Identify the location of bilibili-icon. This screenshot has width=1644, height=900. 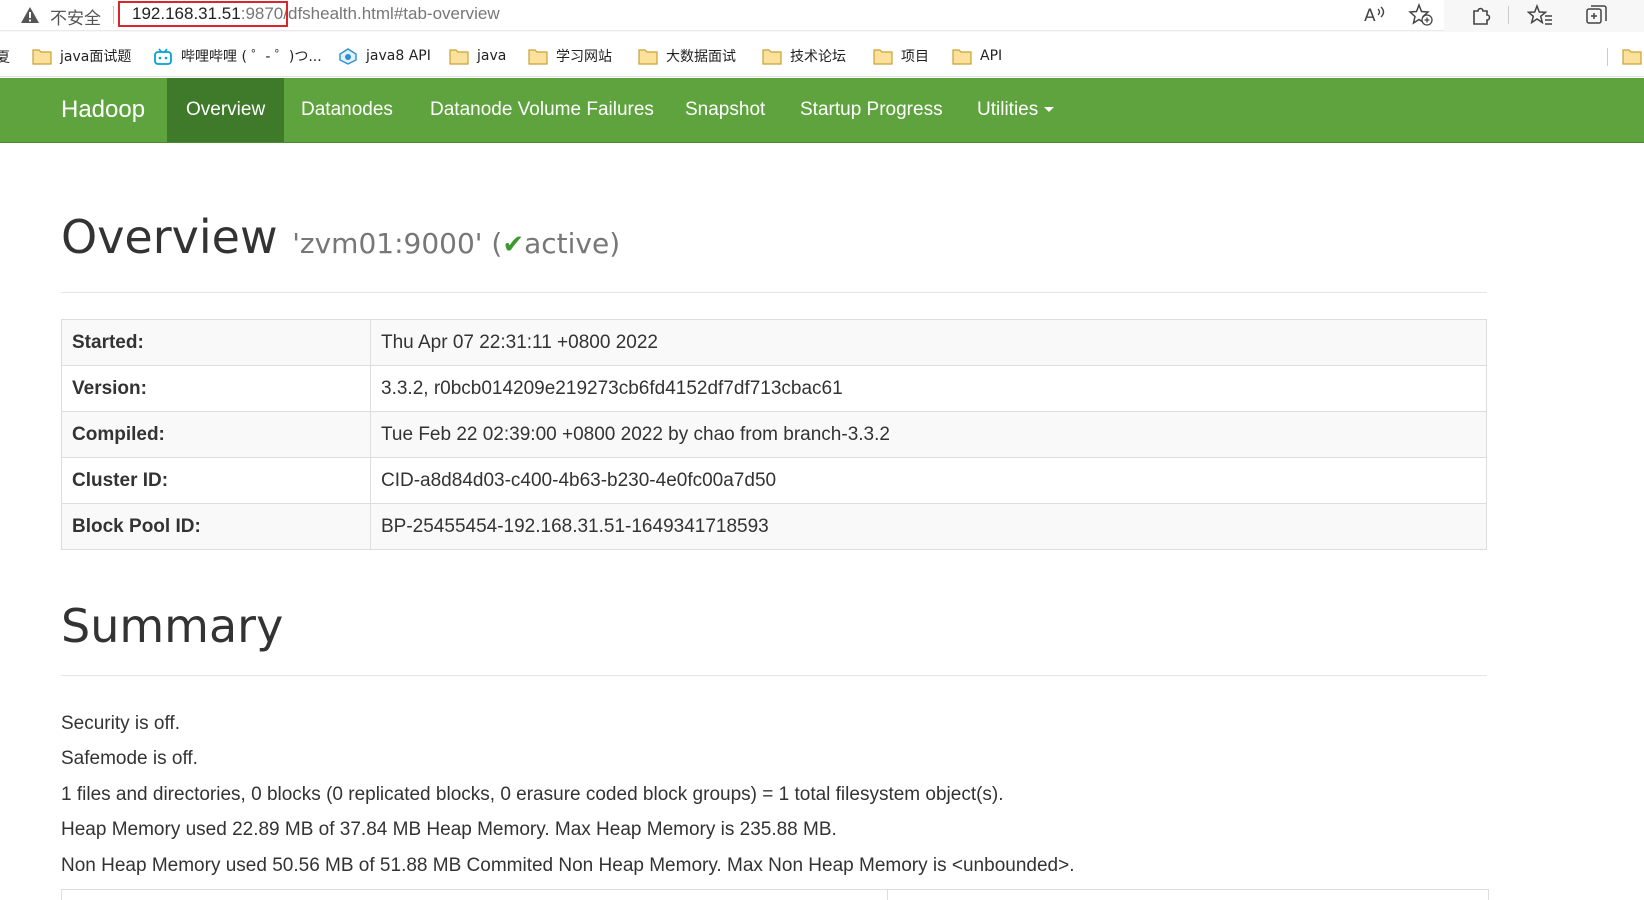
(163, 56).